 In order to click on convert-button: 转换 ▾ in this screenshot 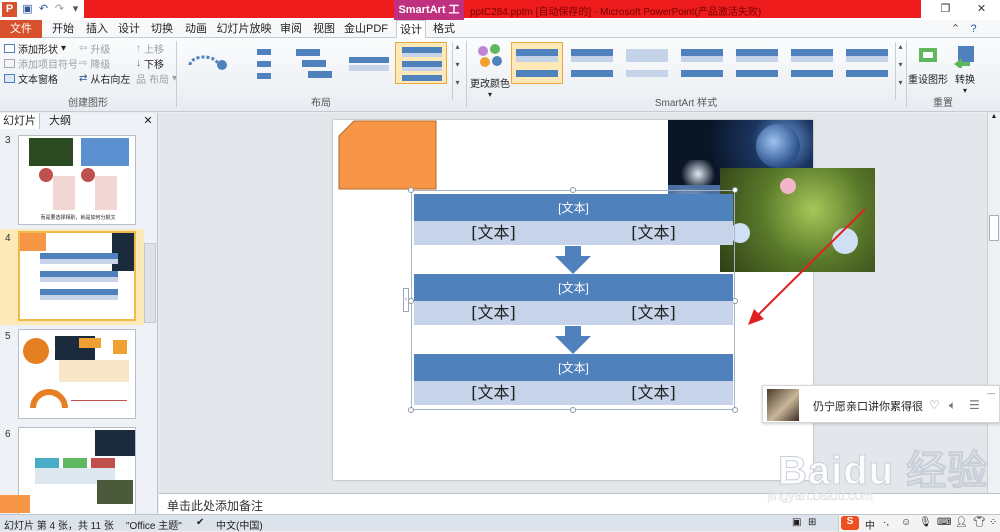, I will do `click(965, 68)`.